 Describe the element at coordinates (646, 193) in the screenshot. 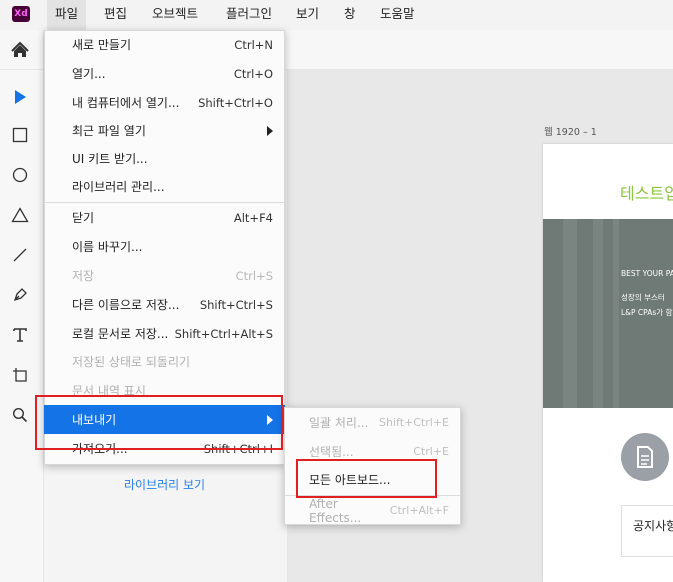

I see `page-heading: 테스트입` at that location.